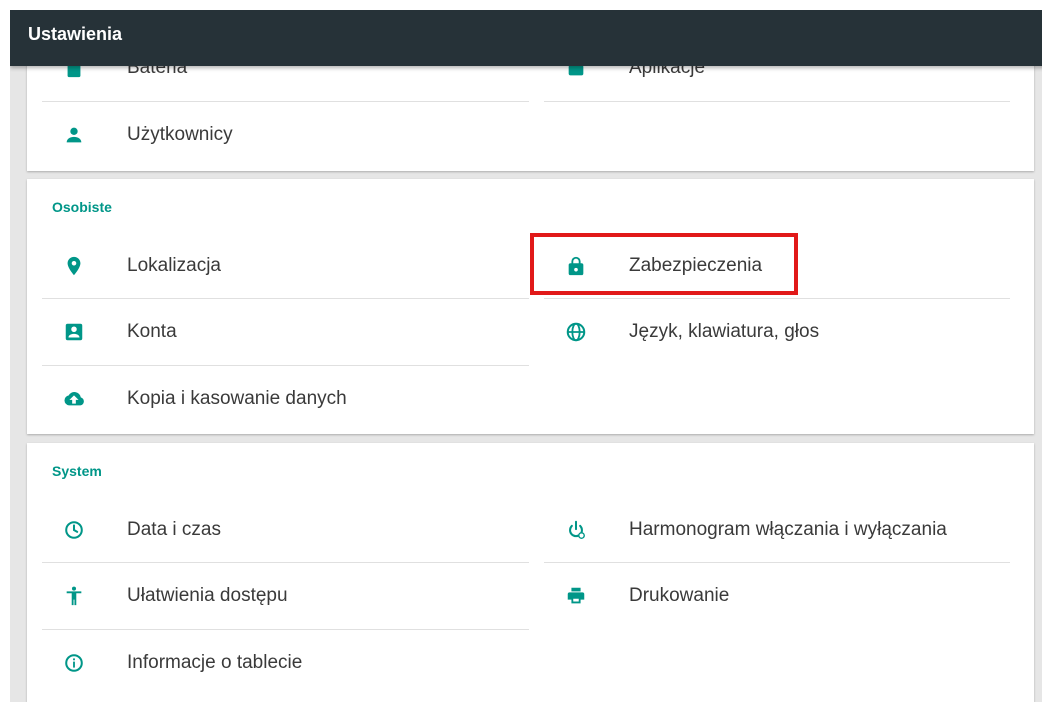  I want to click on settings-item-accessibility: Ułatwienia dostępu, so click(279, 596).